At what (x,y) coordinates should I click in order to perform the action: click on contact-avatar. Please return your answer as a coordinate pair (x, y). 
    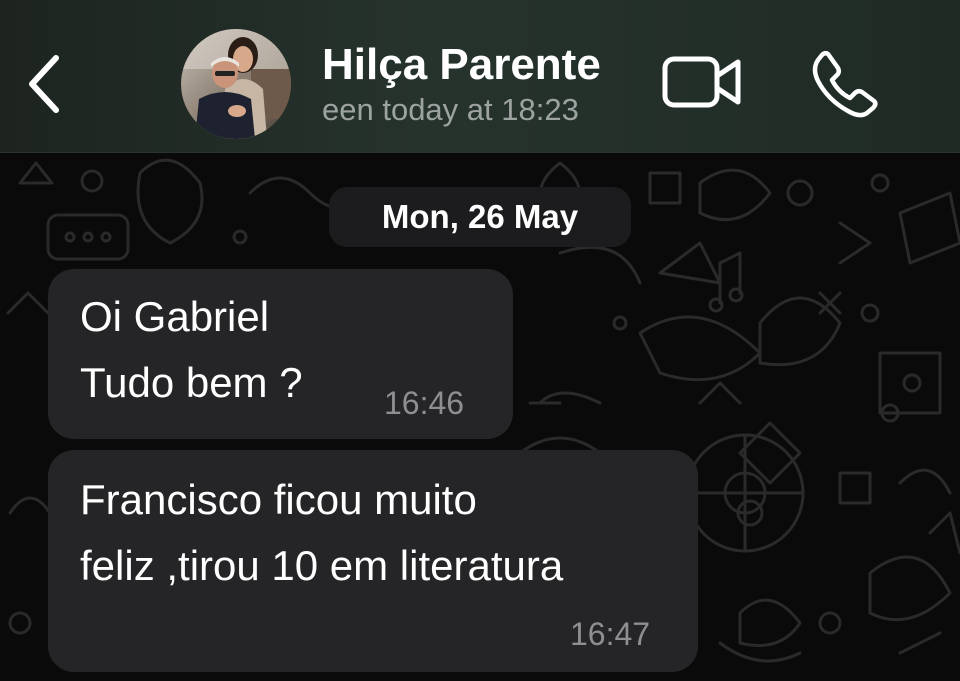
    Looking at the image, I should click on (236, 84).